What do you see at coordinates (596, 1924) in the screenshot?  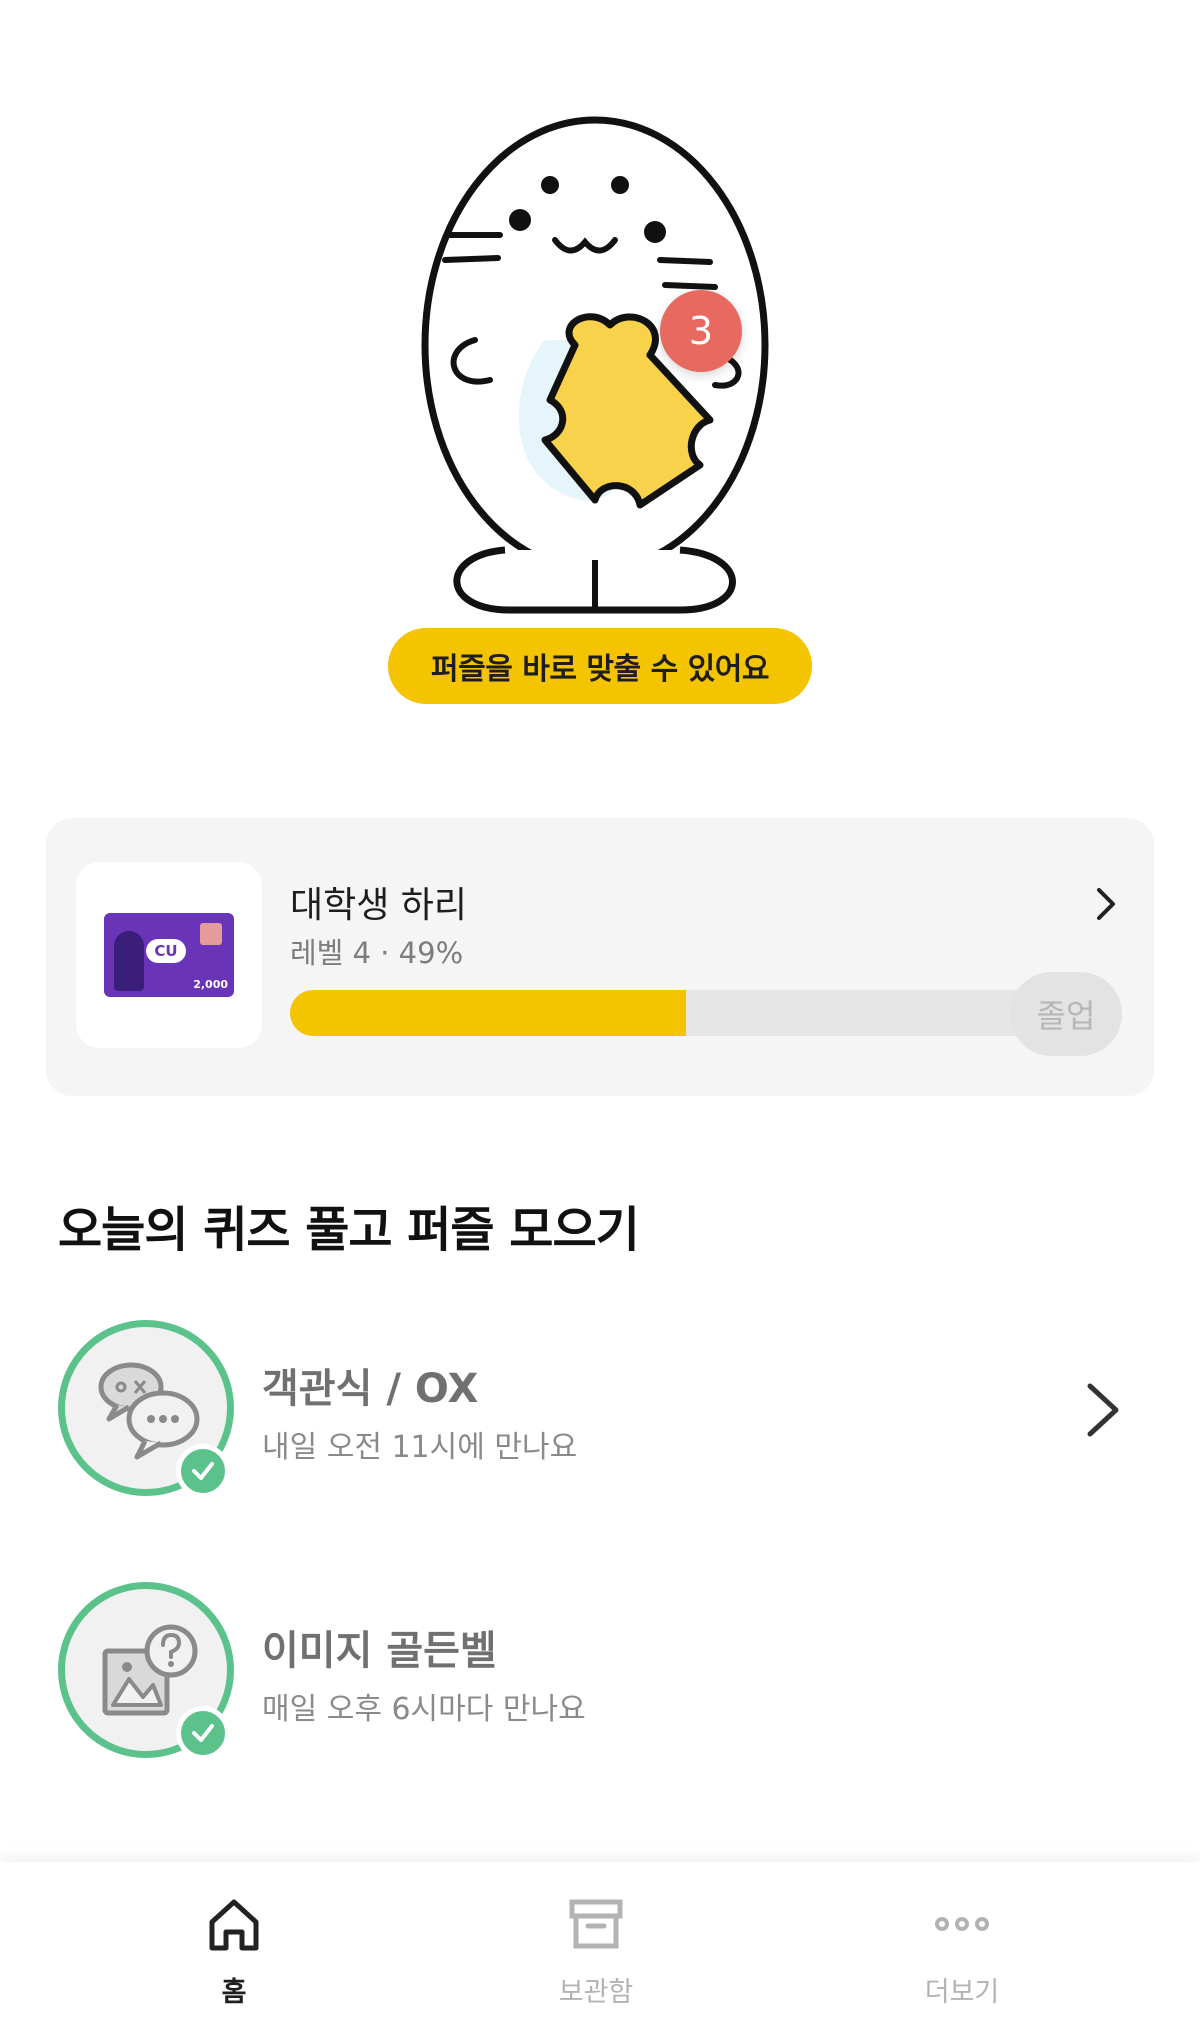 I see `archive-box-icon` at bounding box center [596, 1924].